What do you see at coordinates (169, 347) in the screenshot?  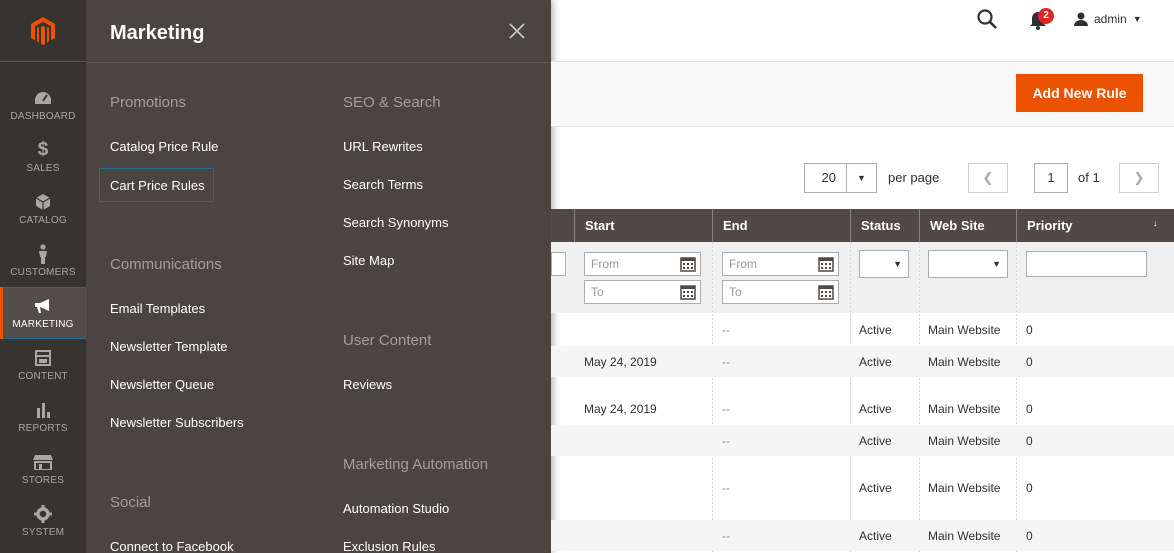 I see `link-newsletter-template: Newsletter Template` at bounding box center [169, 347].